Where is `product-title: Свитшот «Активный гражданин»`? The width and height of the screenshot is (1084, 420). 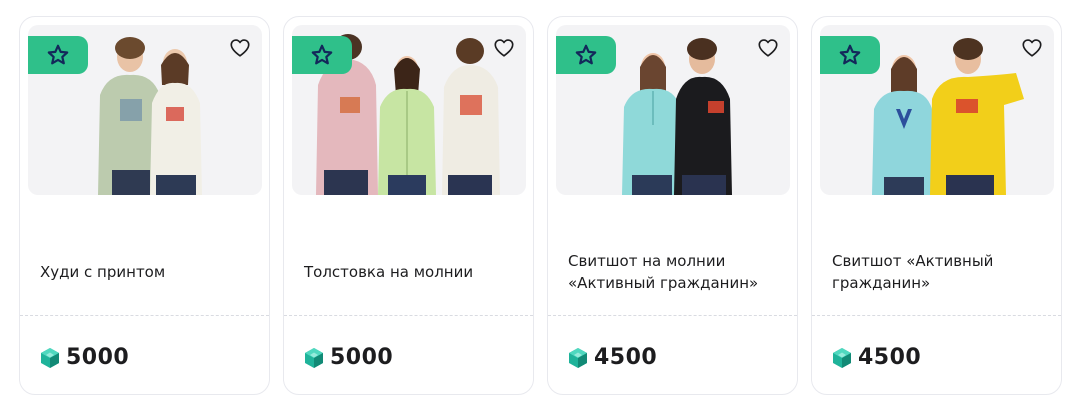 product-title: Свитшот «Активный гражданин» is located at coordinates (939, 272).